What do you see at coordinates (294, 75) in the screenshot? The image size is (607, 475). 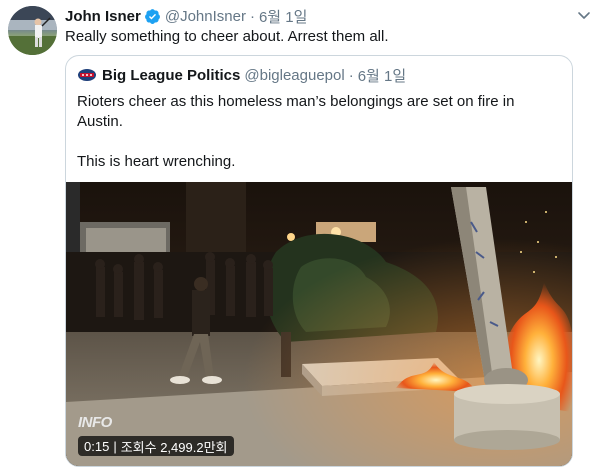 I see `quoted-author-handle: @bigleaguepol` at bounding box center [294, 75].